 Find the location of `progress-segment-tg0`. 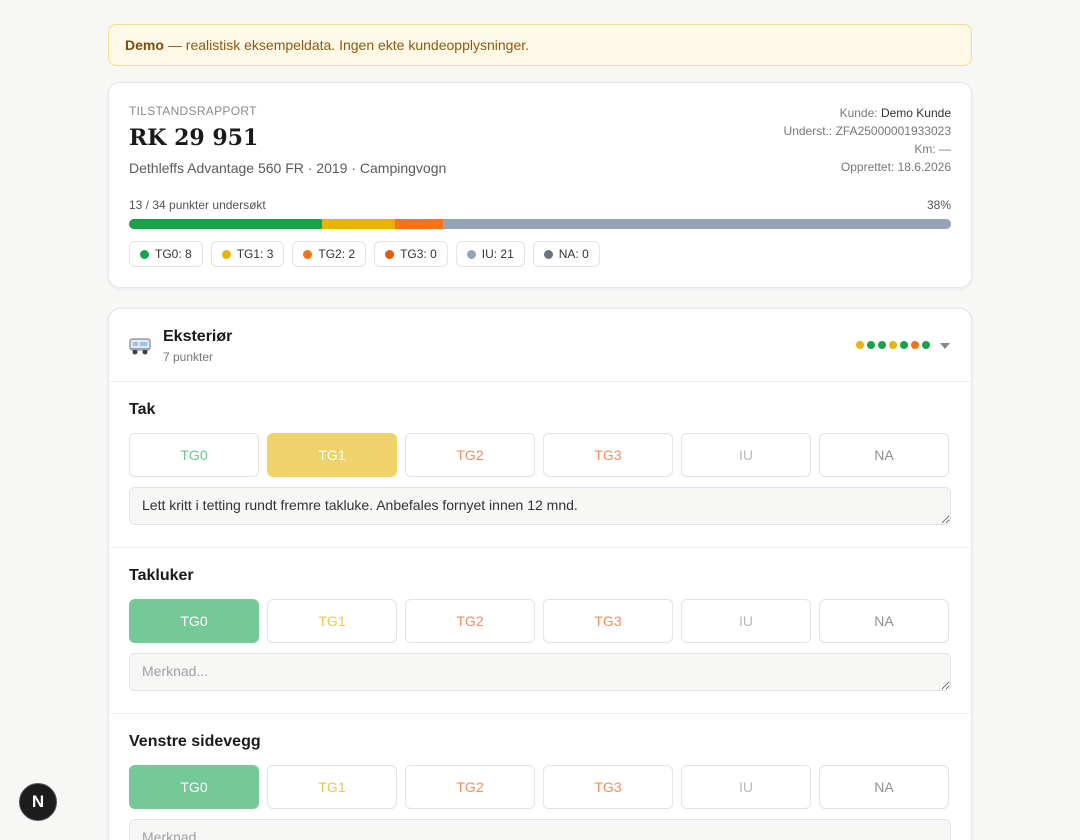

progress-segment-tg0 is located at coordinates (226, 224).